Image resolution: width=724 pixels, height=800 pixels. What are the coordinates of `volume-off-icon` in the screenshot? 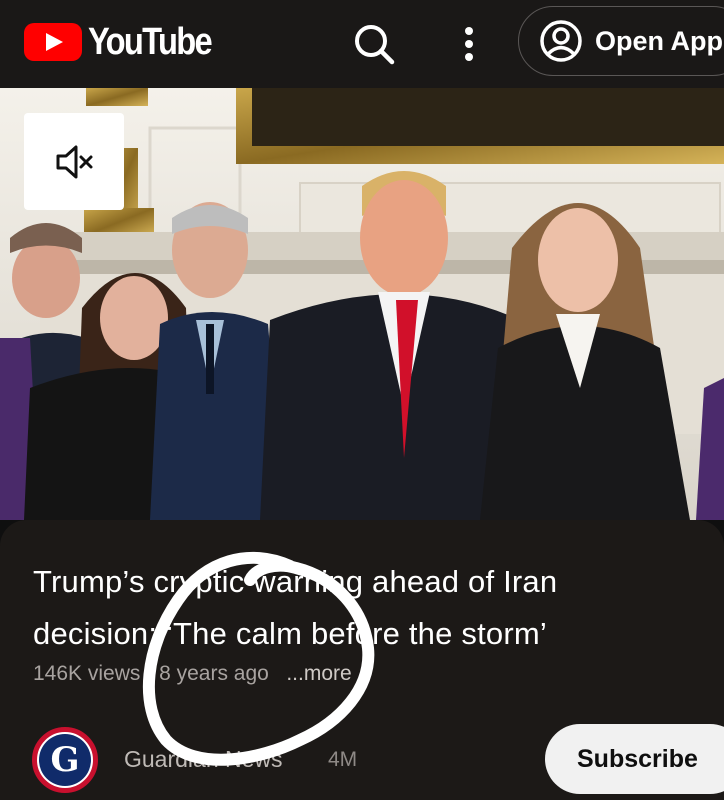 It's located at (74, 161).